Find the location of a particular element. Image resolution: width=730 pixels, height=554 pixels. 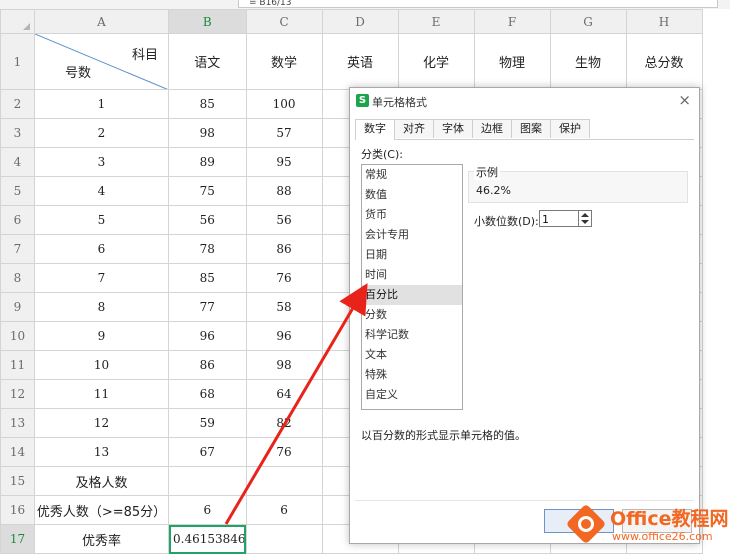

spin-down-icon is located at coordinates (585, 222).